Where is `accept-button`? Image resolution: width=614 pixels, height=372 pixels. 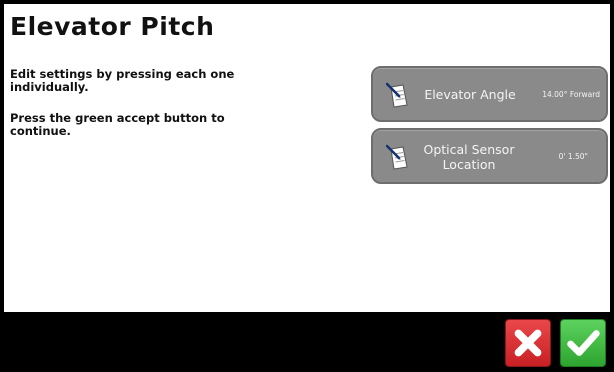
accept-button is located at coordinates (583, 343).